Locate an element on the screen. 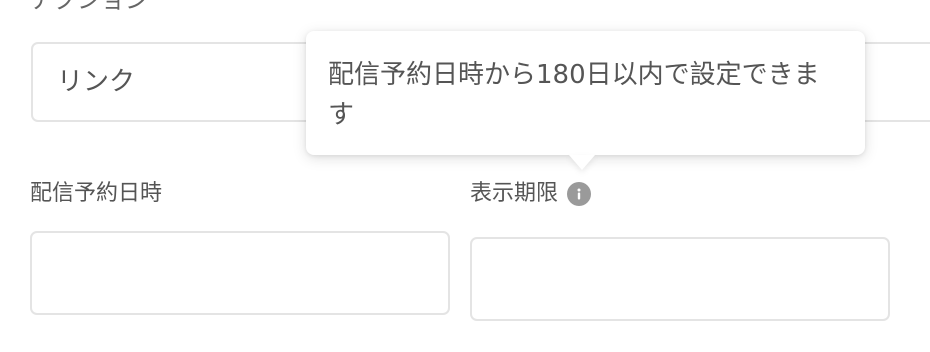 This screenshot has width=930, height=352. action-select-value: リンク is located at coordinates (96, 82).